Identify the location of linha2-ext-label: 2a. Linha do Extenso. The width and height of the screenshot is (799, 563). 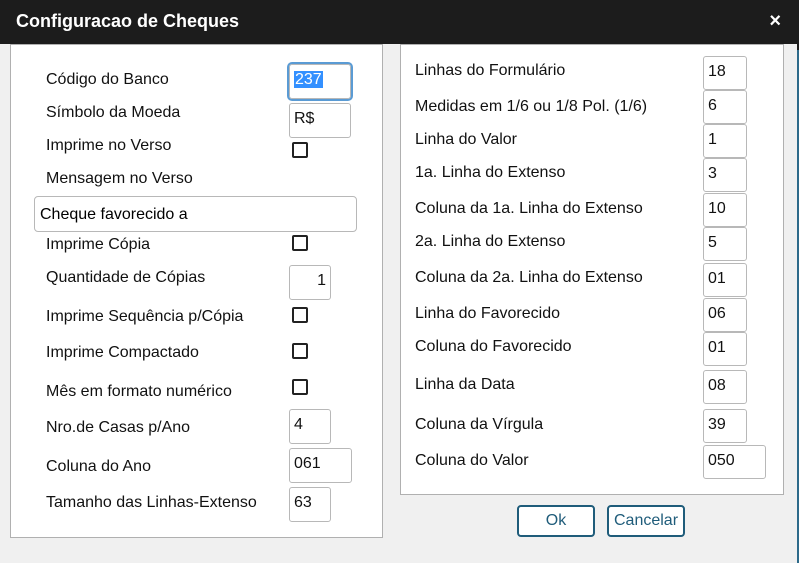
(490, 241).